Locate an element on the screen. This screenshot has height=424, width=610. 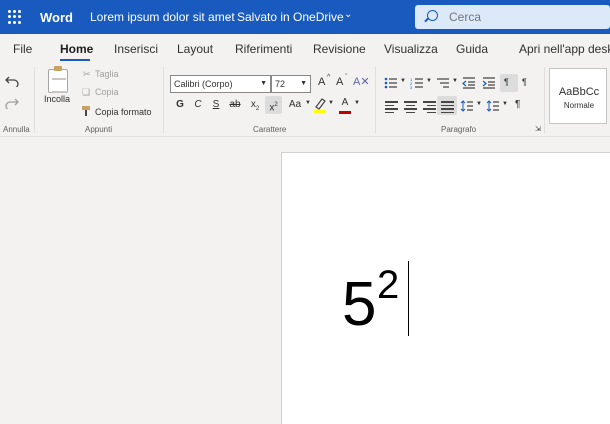
format-painter-button: Copia formato is located at coordinates (123, 112).